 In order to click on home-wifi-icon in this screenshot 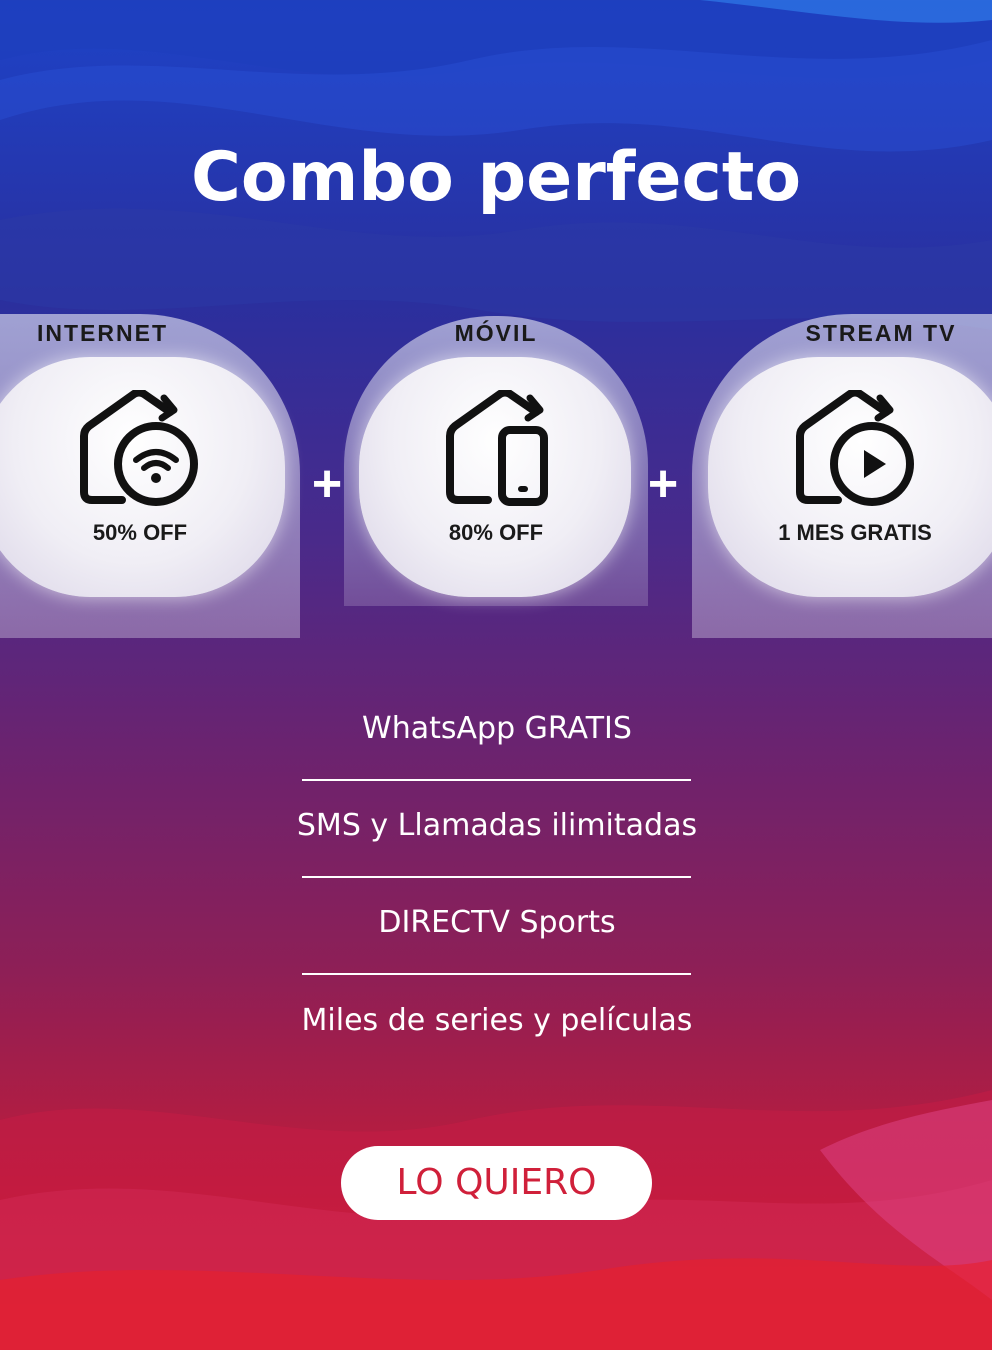, I will do `click(139, 448)`.